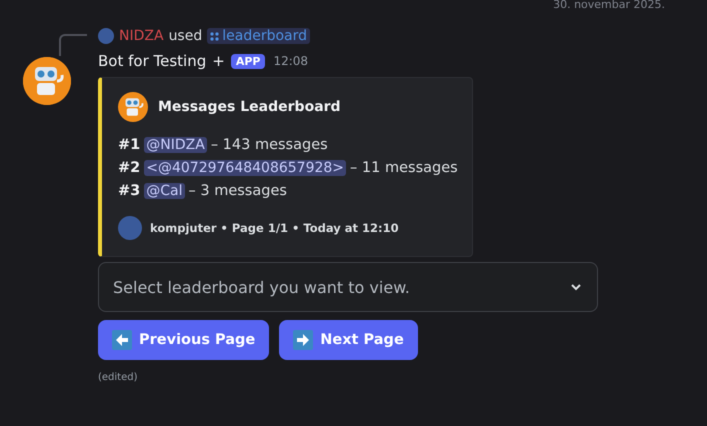 The height and width of the screenshot is (426, 707). Describe the element at coordinates (106, 36) in the screenshot. I see `user-avatar` at that location.